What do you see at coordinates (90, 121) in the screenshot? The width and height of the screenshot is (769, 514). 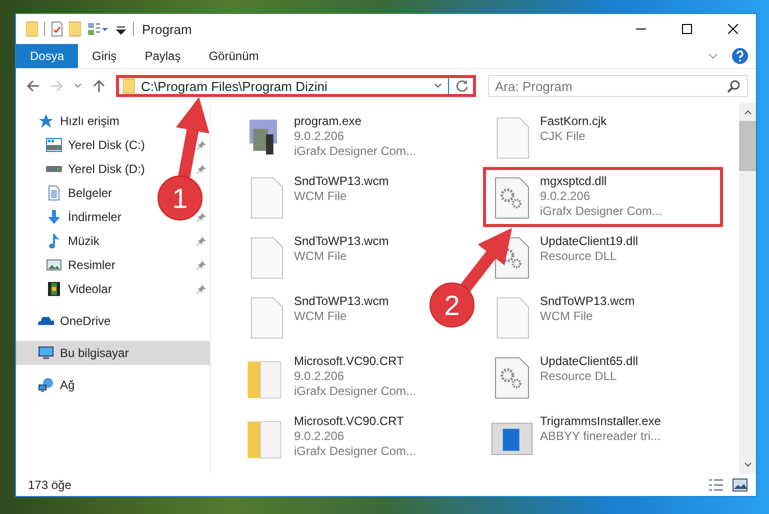 I see `nav-item-label: Hızlı erişim` at bounding box center [90, 121].